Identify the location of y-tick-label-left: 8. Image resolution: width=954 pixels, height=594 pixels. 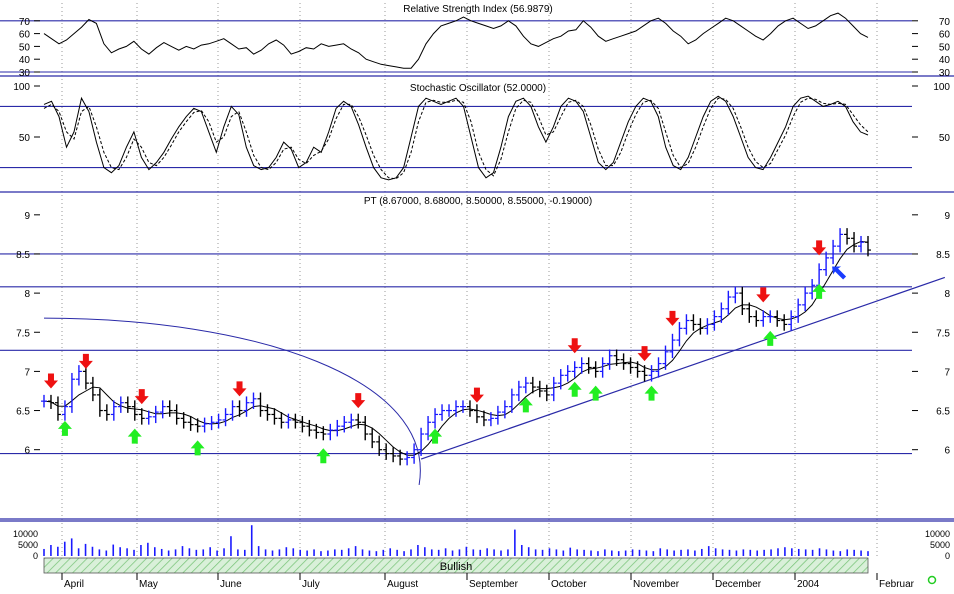
(27, 294).